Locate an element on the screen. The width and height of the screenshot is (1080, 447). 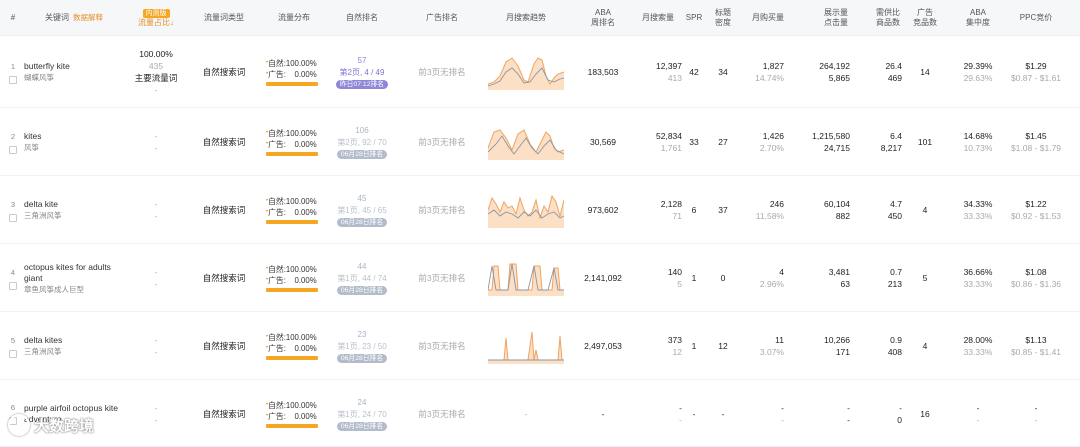
organic-line: •自然:100.00% is located at coordinates (291, 201).